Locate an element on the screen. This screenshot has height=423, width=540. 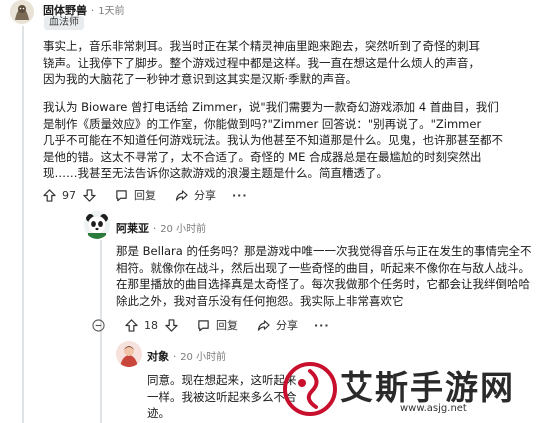
text-line: 几乎不可能在不知道任何游戏玩法。我认为他甚至不知道那是什么。见鬼，也许那甚至都不 is located at coordinates (273, 140).